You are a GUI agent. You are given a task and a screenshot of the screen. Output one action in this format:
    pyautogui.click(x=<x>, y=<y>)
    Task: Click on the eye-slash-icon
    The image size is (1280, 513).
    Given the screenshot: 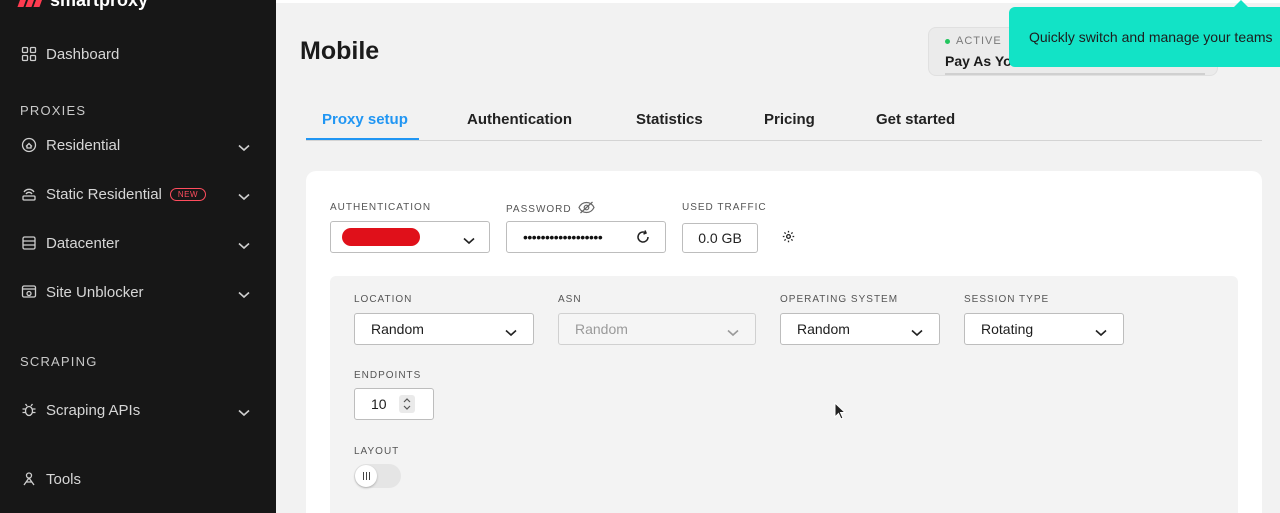 What is the action you would take?
    pyautogui.click(x=586, y=209)
    